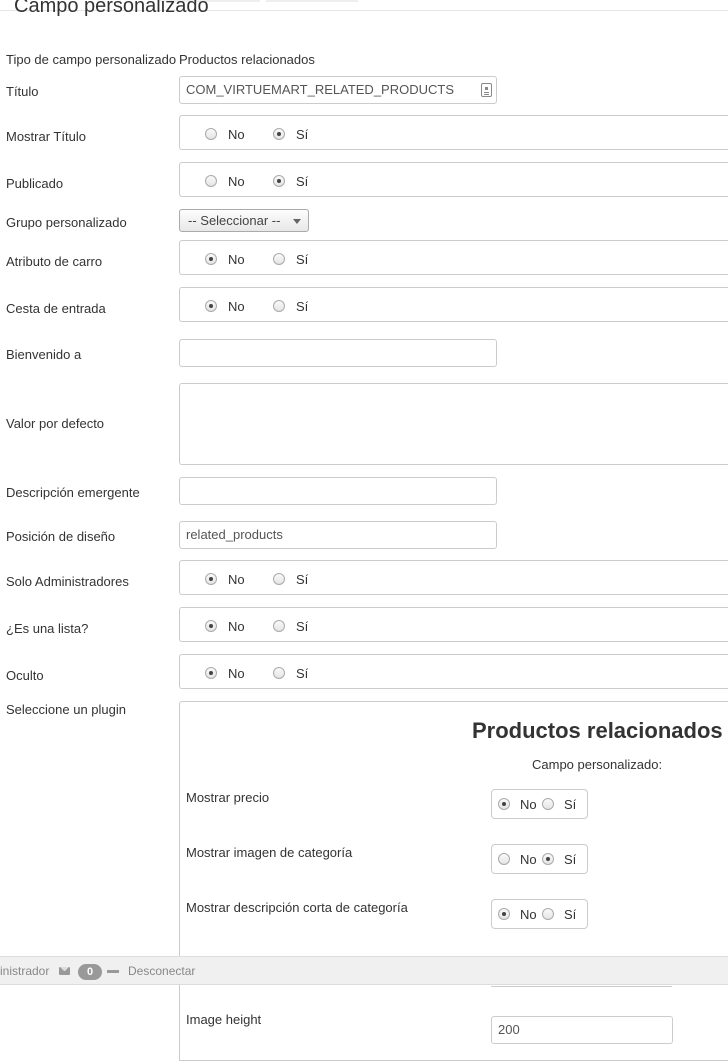 The height and width of the screenshot is (1061, 728). I want to click on logout-link: Desconectar, so click(161, 971).